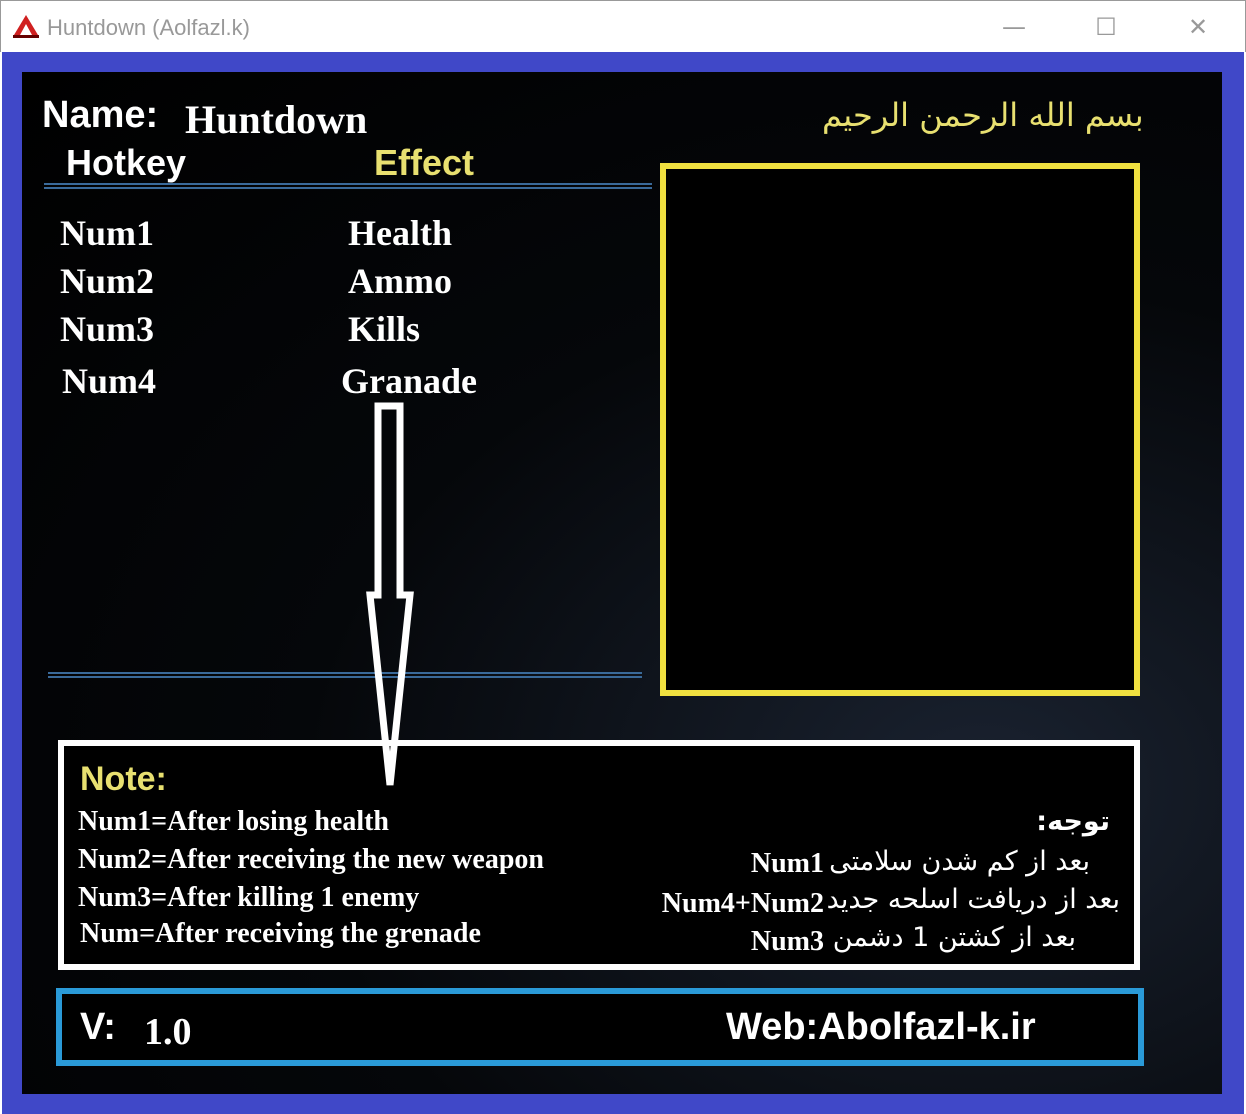 This screenshot has height=1114, width=1246. I want to click on fa-key: Num1, so click(787, 863).